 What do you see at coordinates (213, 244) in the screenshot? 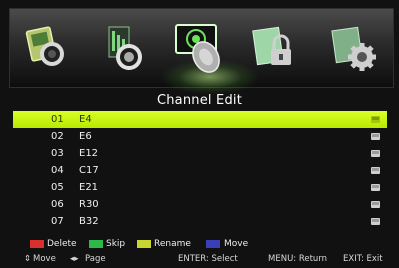
I see `blue-key-icon` at bounding box center [213, 244].